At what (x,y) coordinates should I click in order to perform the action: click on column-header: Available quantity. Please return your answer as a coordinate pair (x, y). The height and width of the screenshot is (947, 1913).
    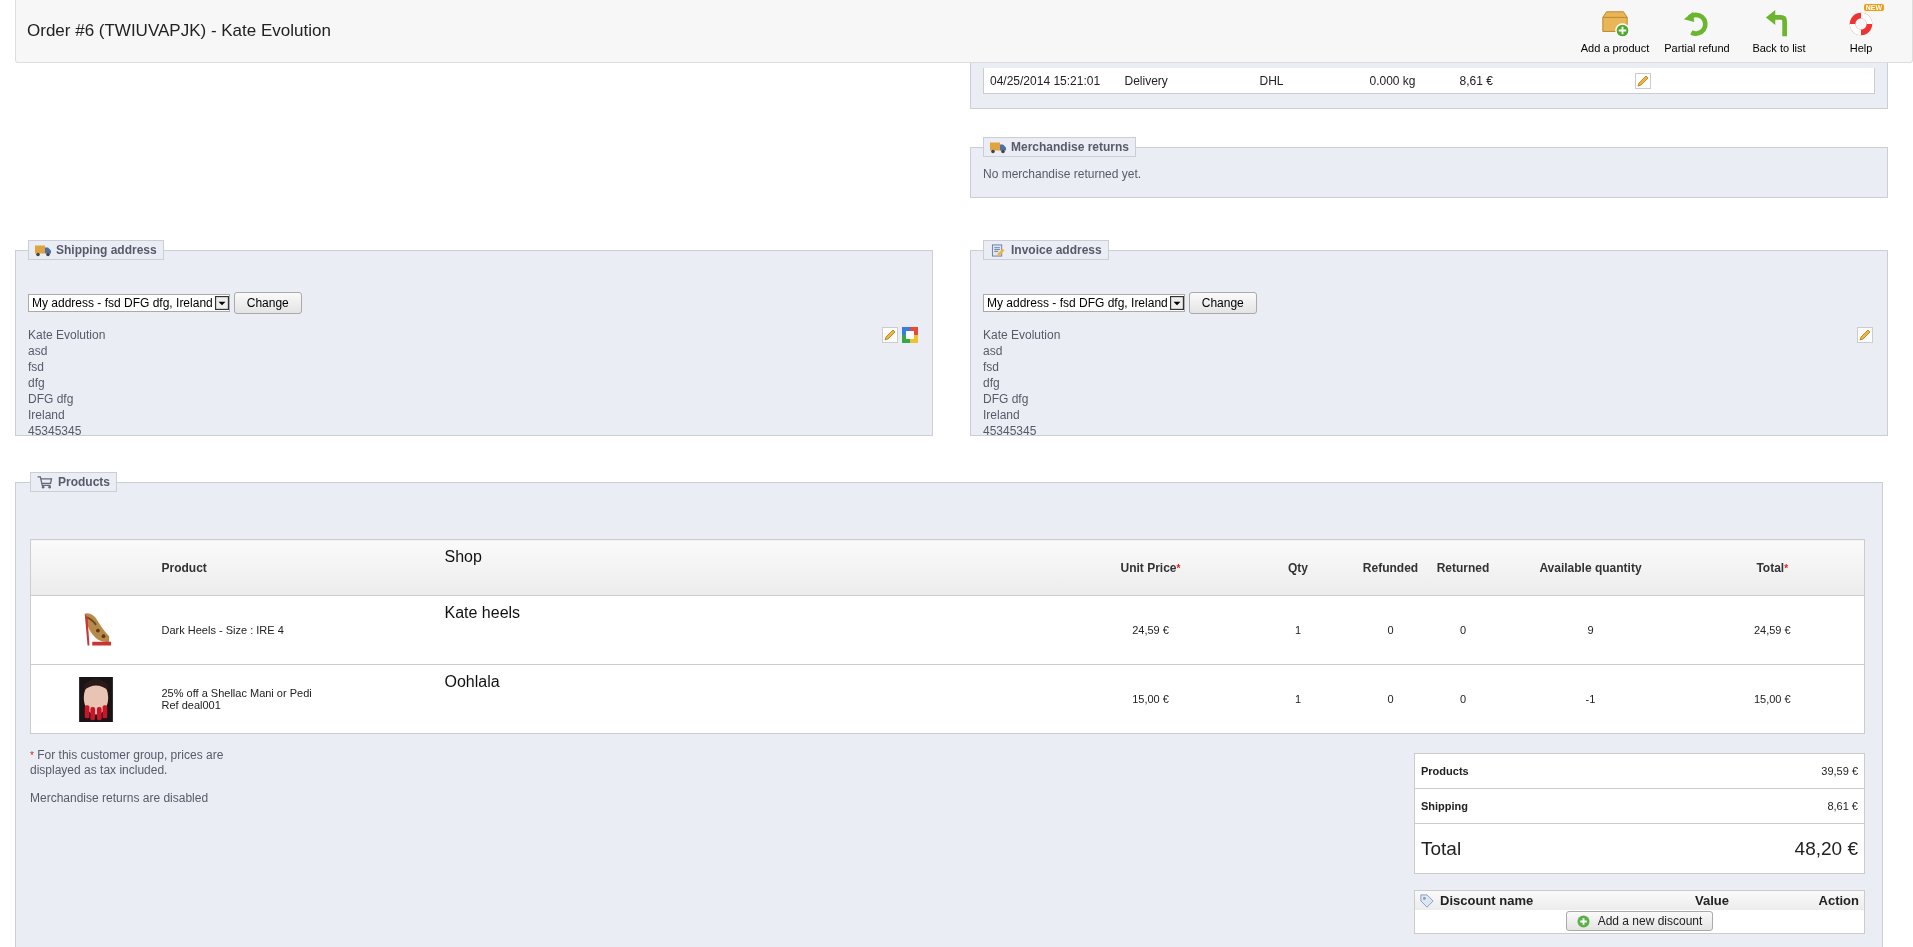
    Looking at the image, I should click on (1590, 567).